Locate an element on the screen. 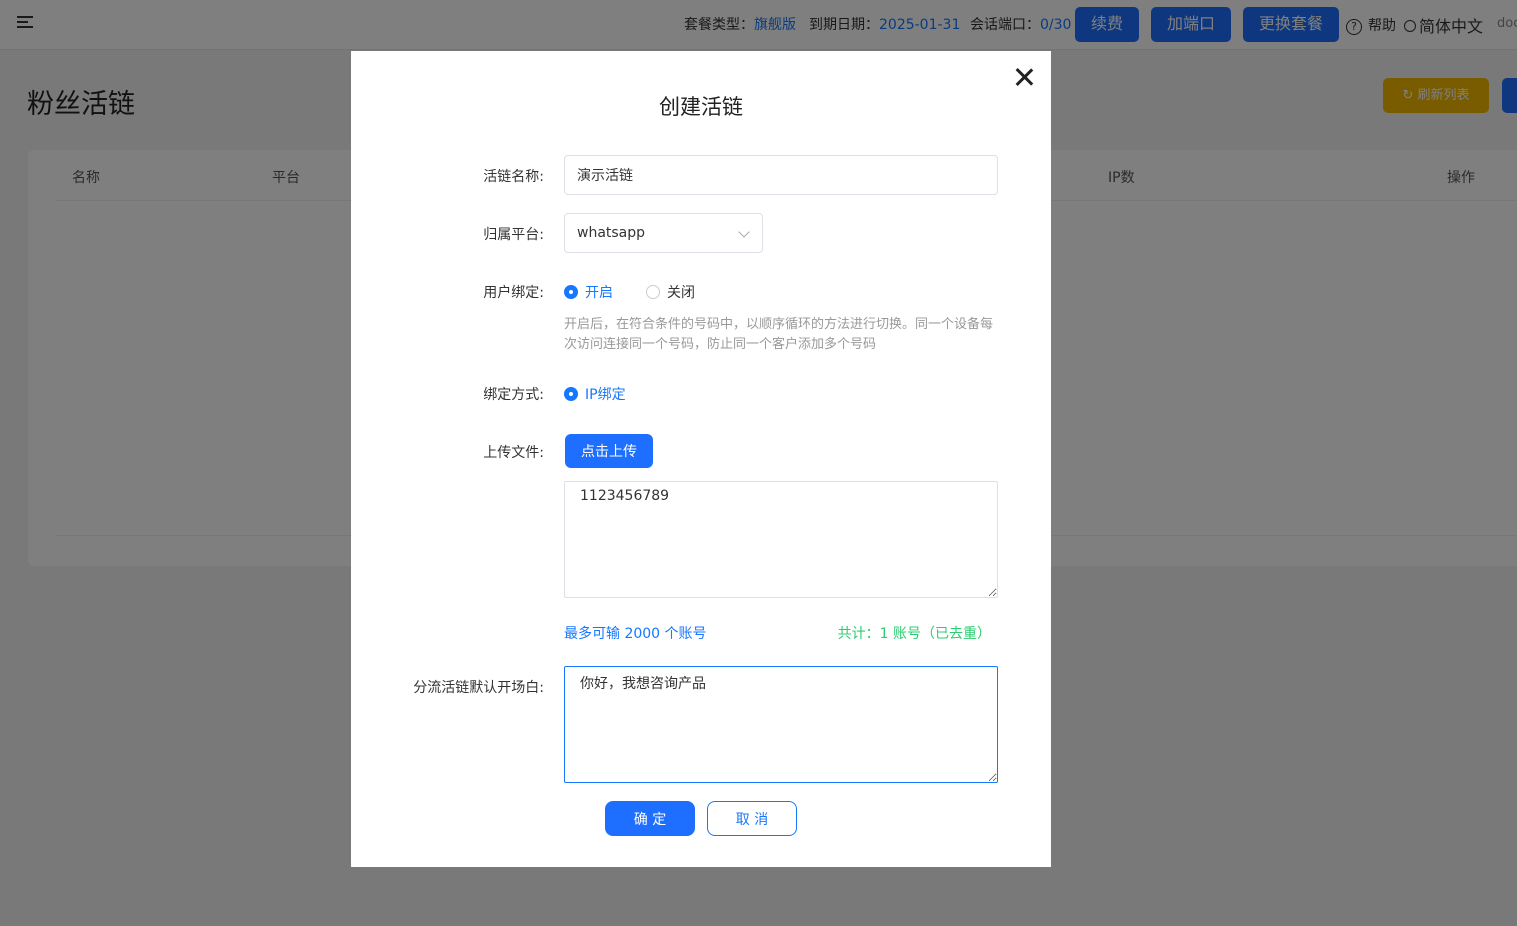 The image size is (1517, 926). upload-file-label: 上传文件: is located at coordinates (513, 453).